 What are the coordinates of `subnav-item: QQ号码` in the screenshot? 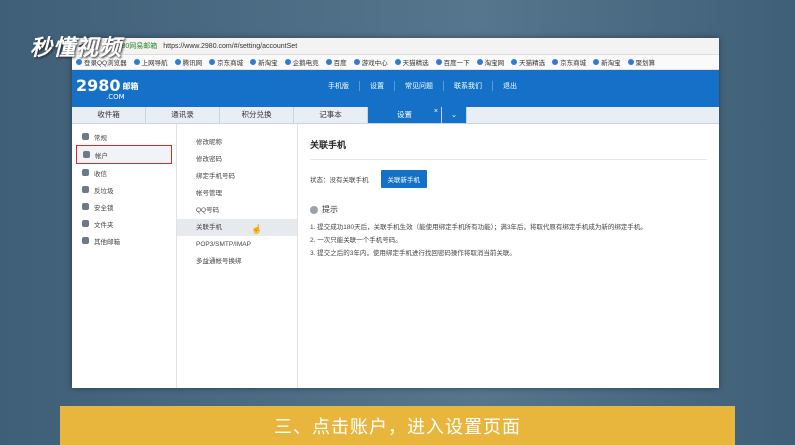 It's located at (237, 210).